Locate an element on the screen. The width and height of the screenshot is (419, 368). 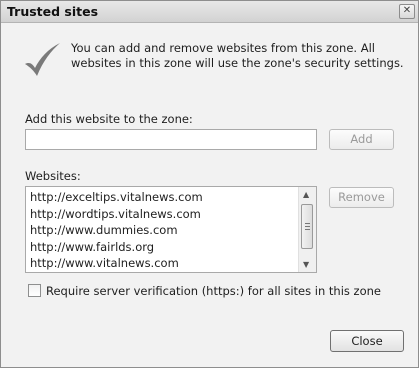
dialog-title: Trusted sites is located at coordinates (53, 11).